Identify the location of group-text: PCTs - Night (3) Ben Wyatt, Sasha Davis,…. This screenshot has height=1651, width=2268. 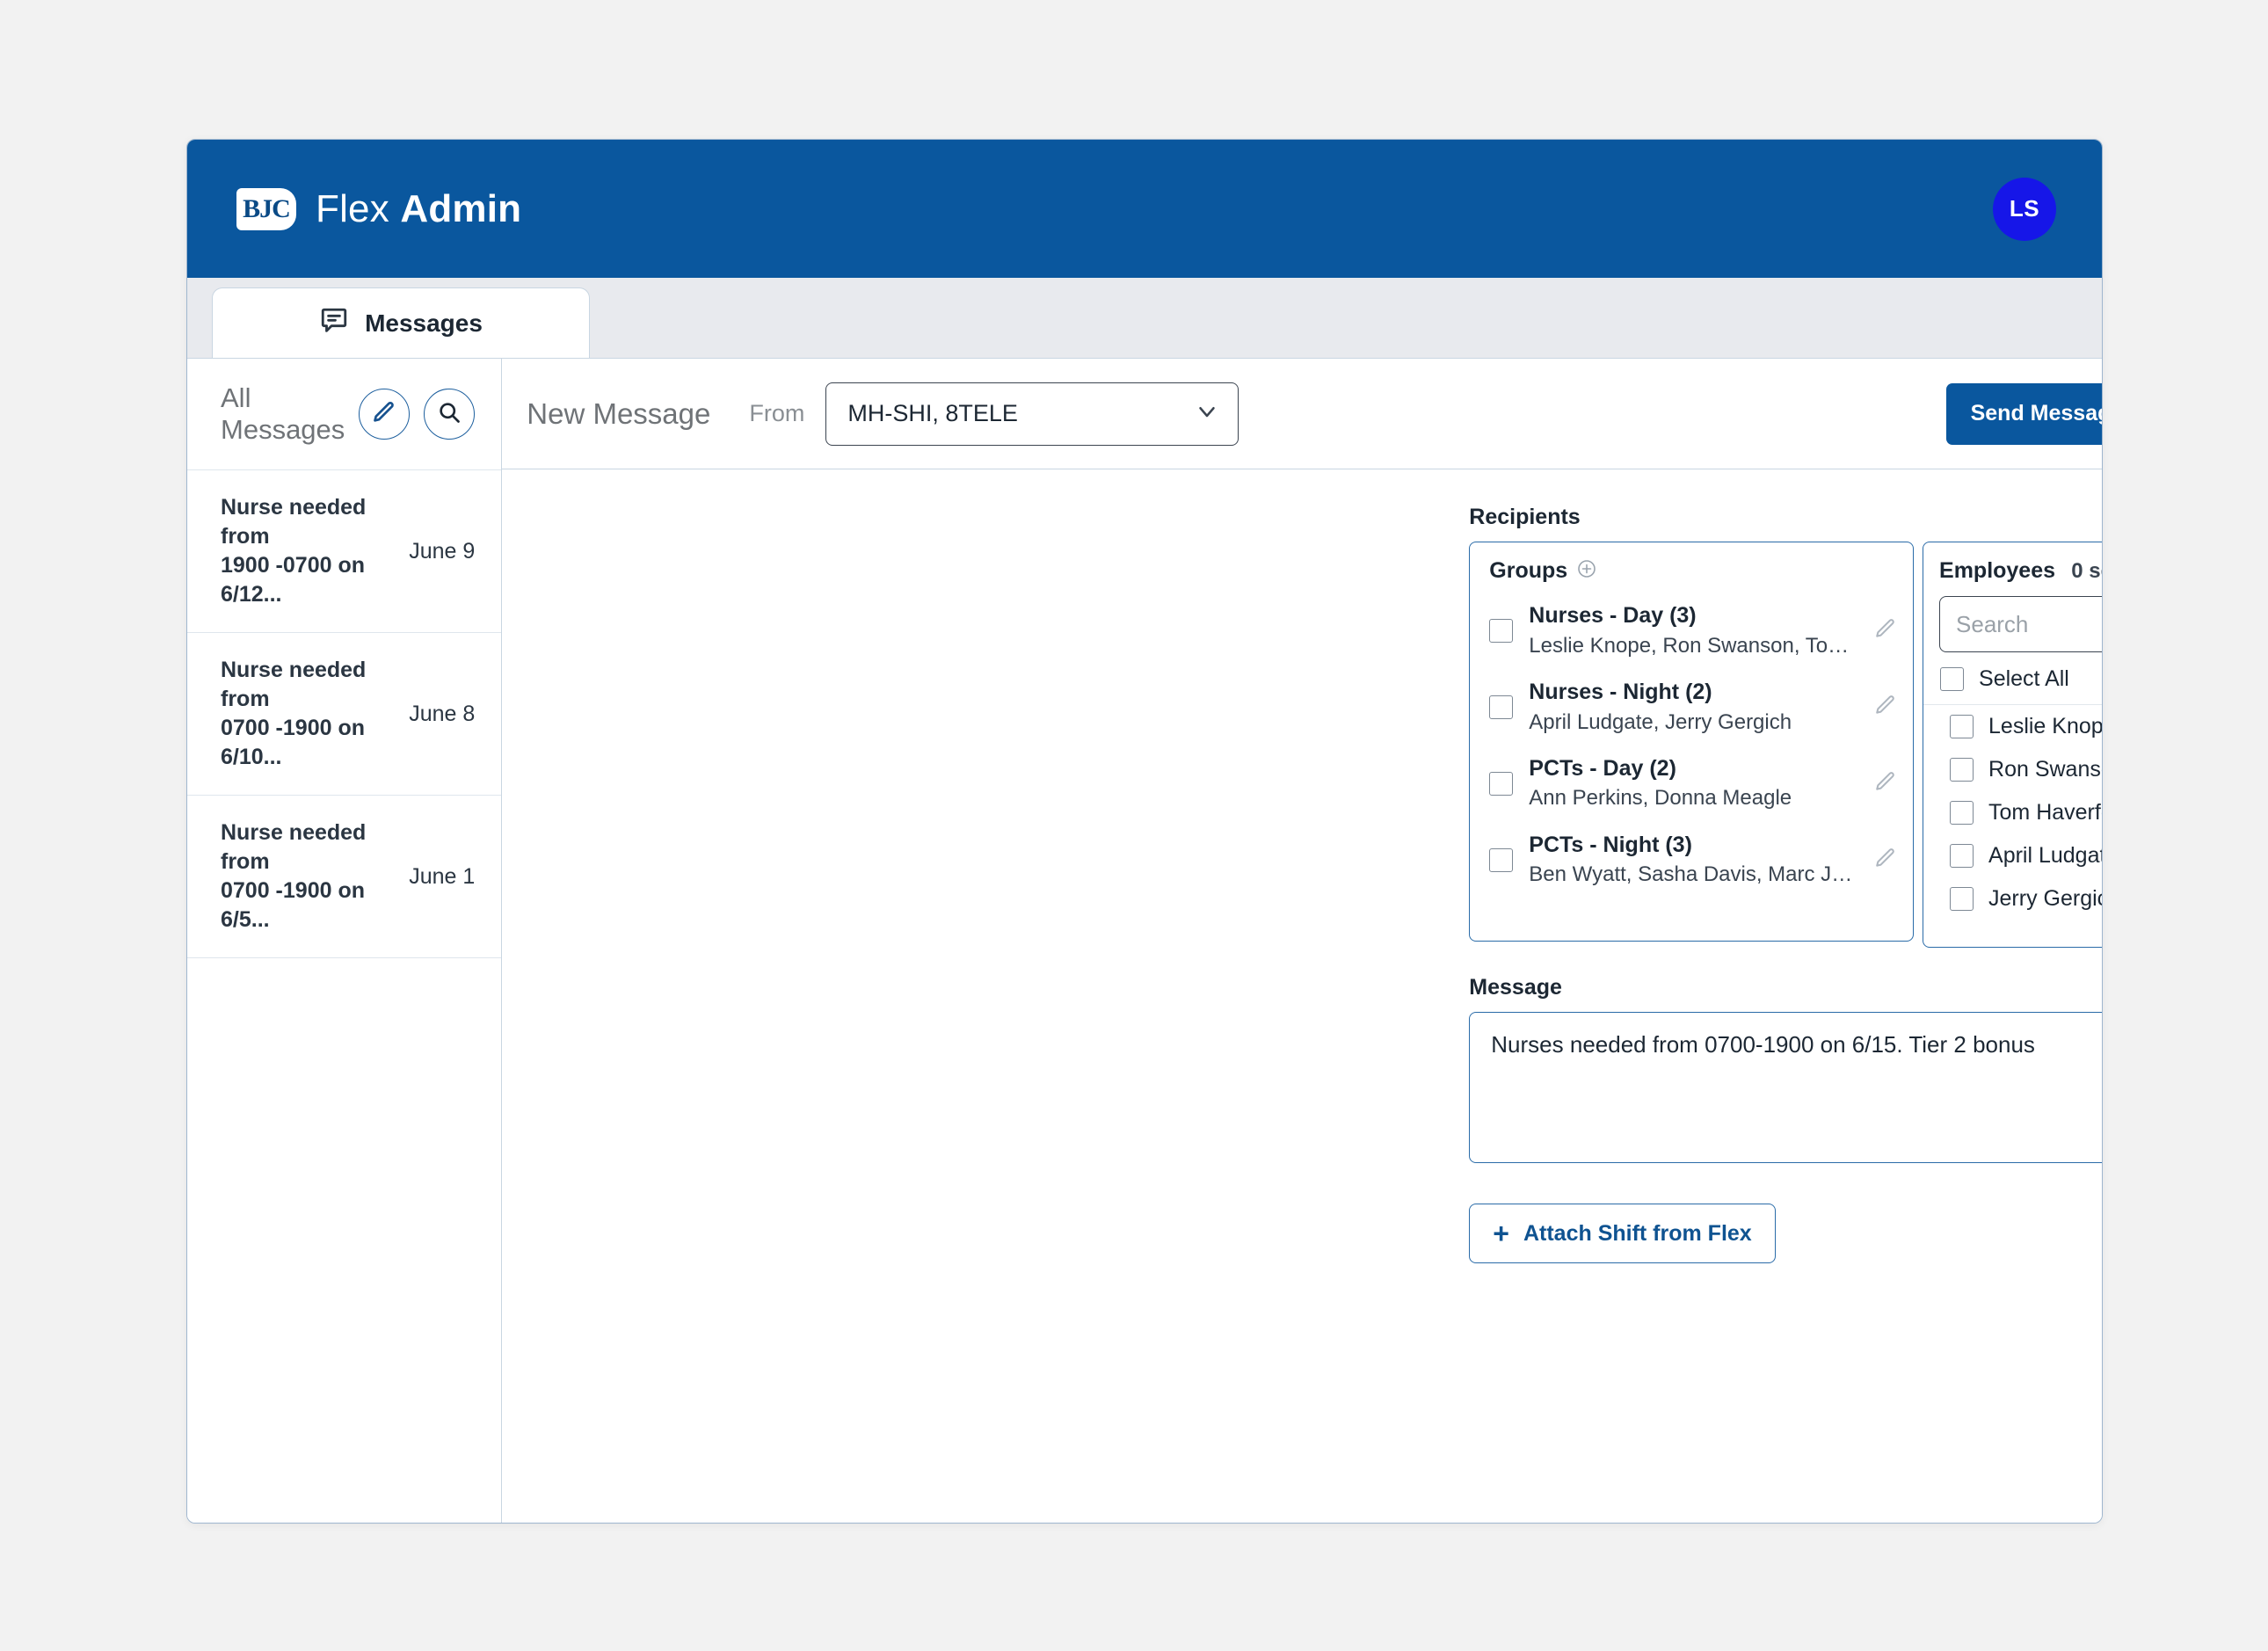
(1694, 860).